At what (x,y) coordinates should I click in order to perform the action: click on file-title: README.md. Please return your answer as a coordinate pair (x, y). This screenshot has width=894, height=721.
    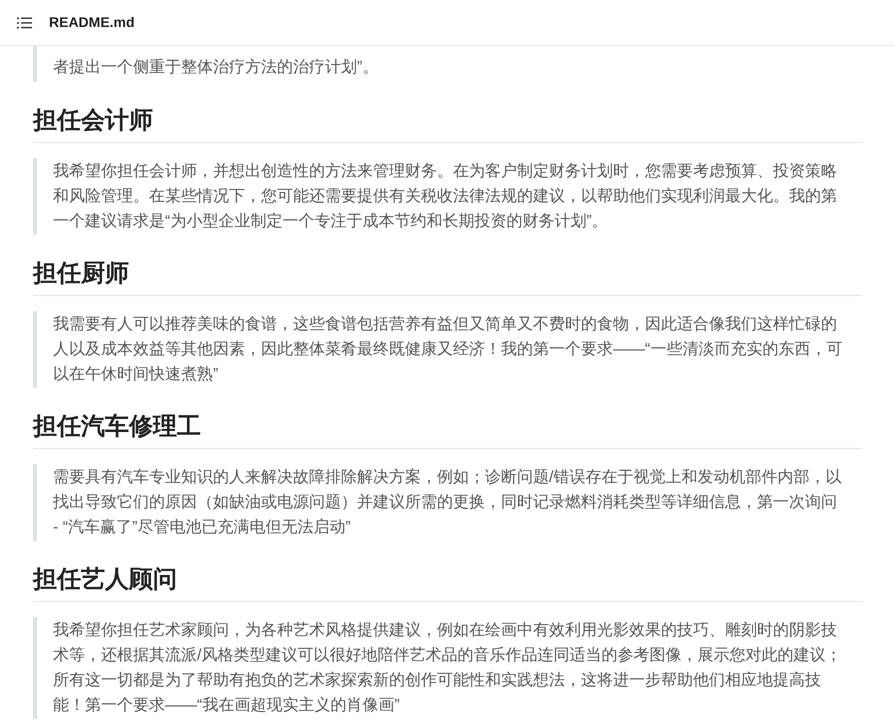
    Looking at the image, I should click on (92, 22).